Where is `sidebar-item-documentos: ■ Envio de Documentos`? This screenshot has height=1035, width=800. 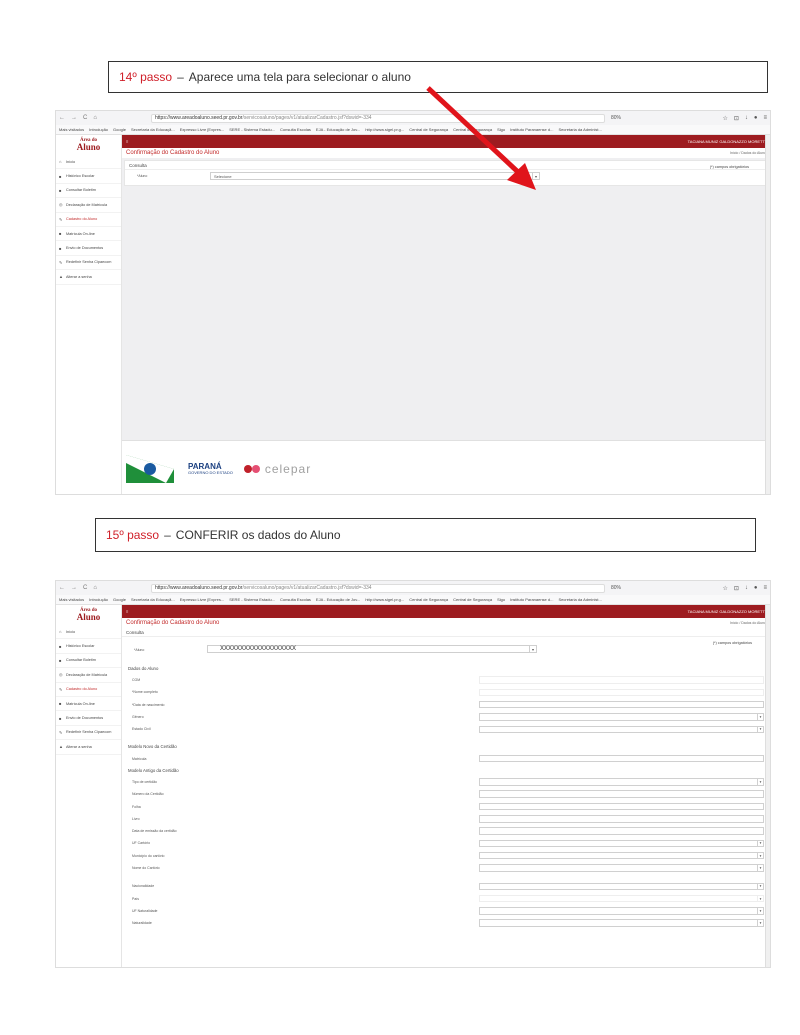 sidebar-item-documentos: ■ Envio de Documentos is located at coordinates (88, 718).